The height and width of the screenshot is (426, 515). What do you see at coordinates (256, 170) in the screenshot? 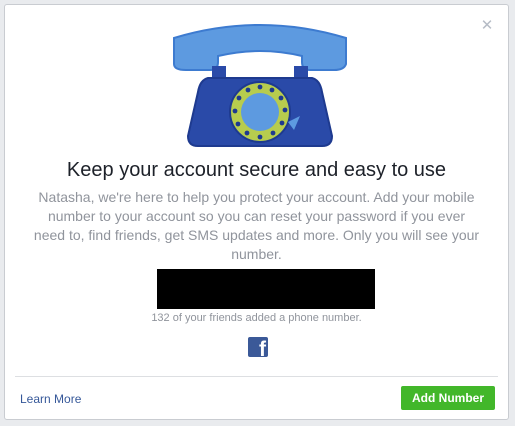
I see `dialog-headline: Keep your account secure and easy to use` at bounding box center [256, 170].